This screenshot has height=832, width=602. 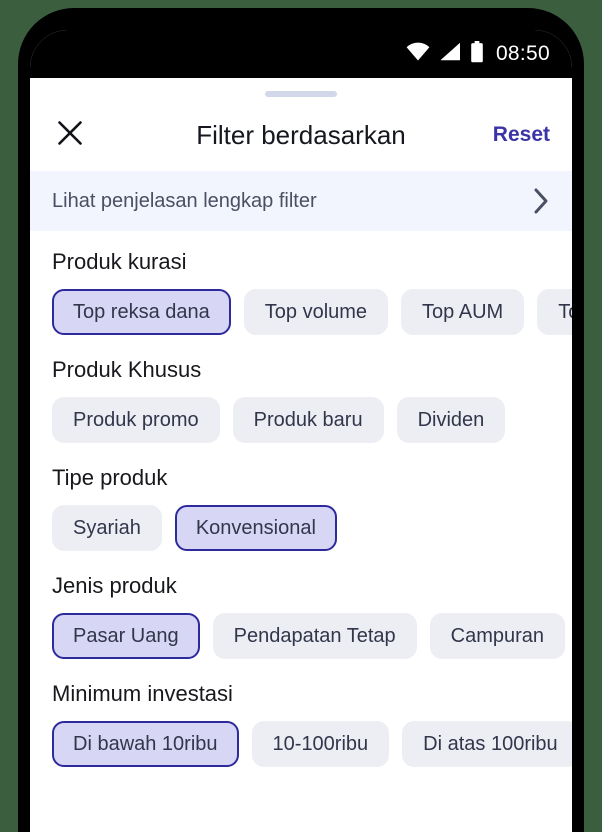 What do you see at coordinates (521, 135) in the screenshot?
I see `reset-button: Reset` at bounding box center [521, 135].